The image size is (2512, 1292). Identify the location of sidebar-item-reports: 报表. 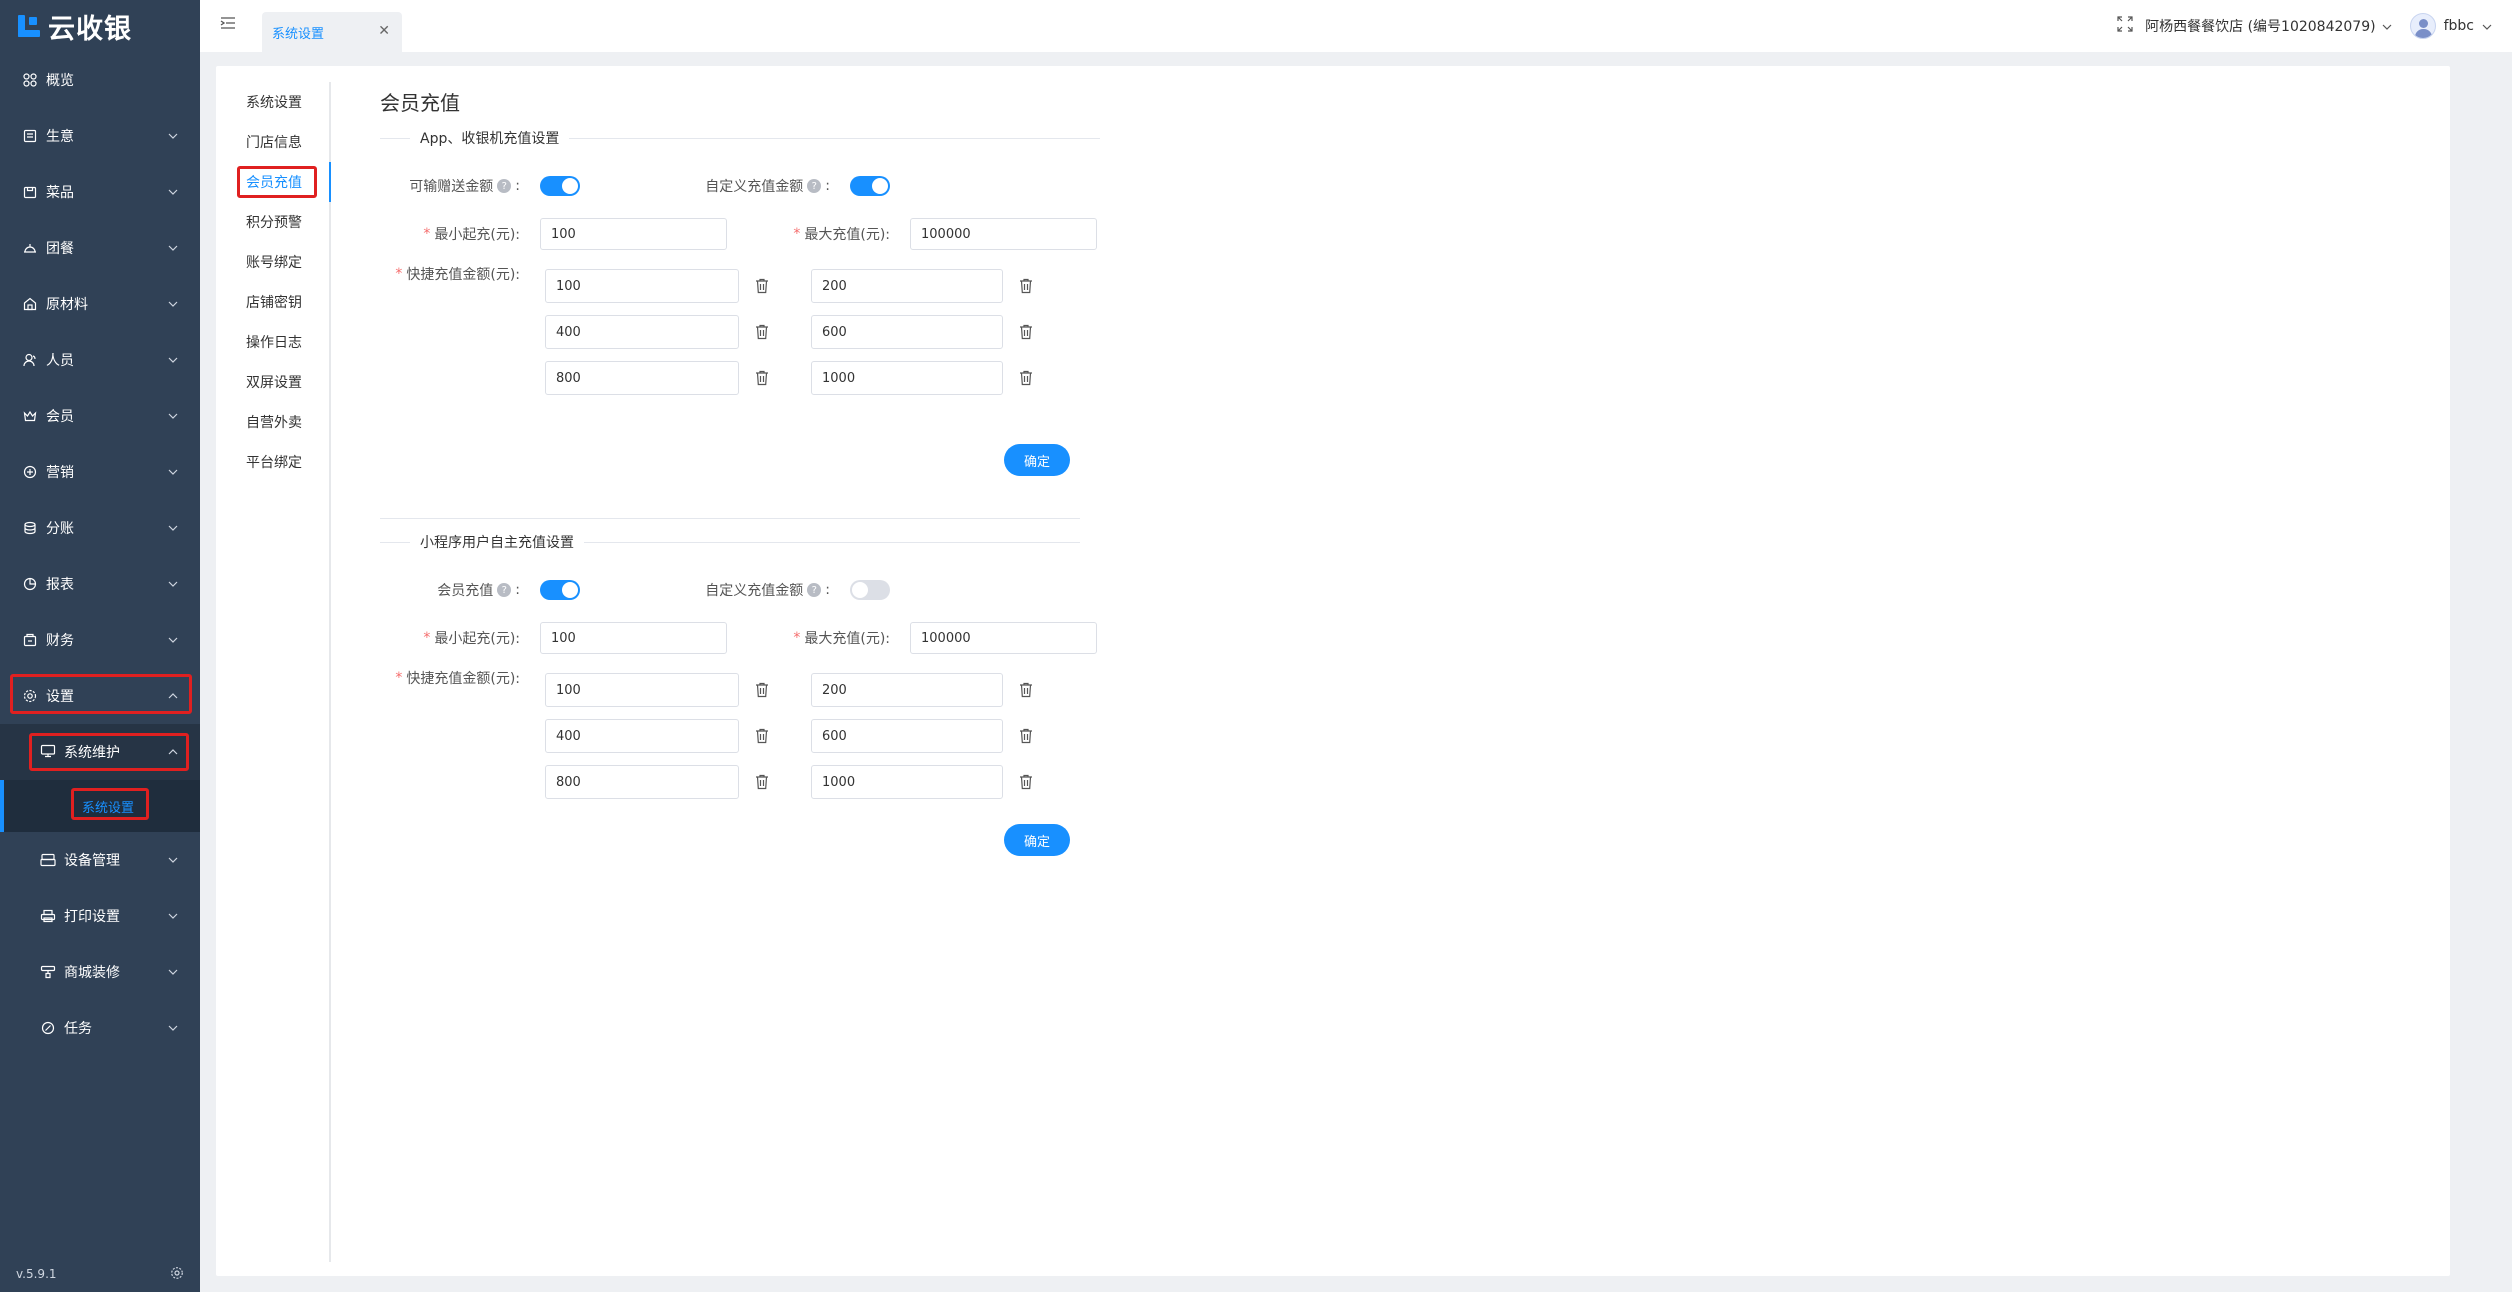
(100, 584).